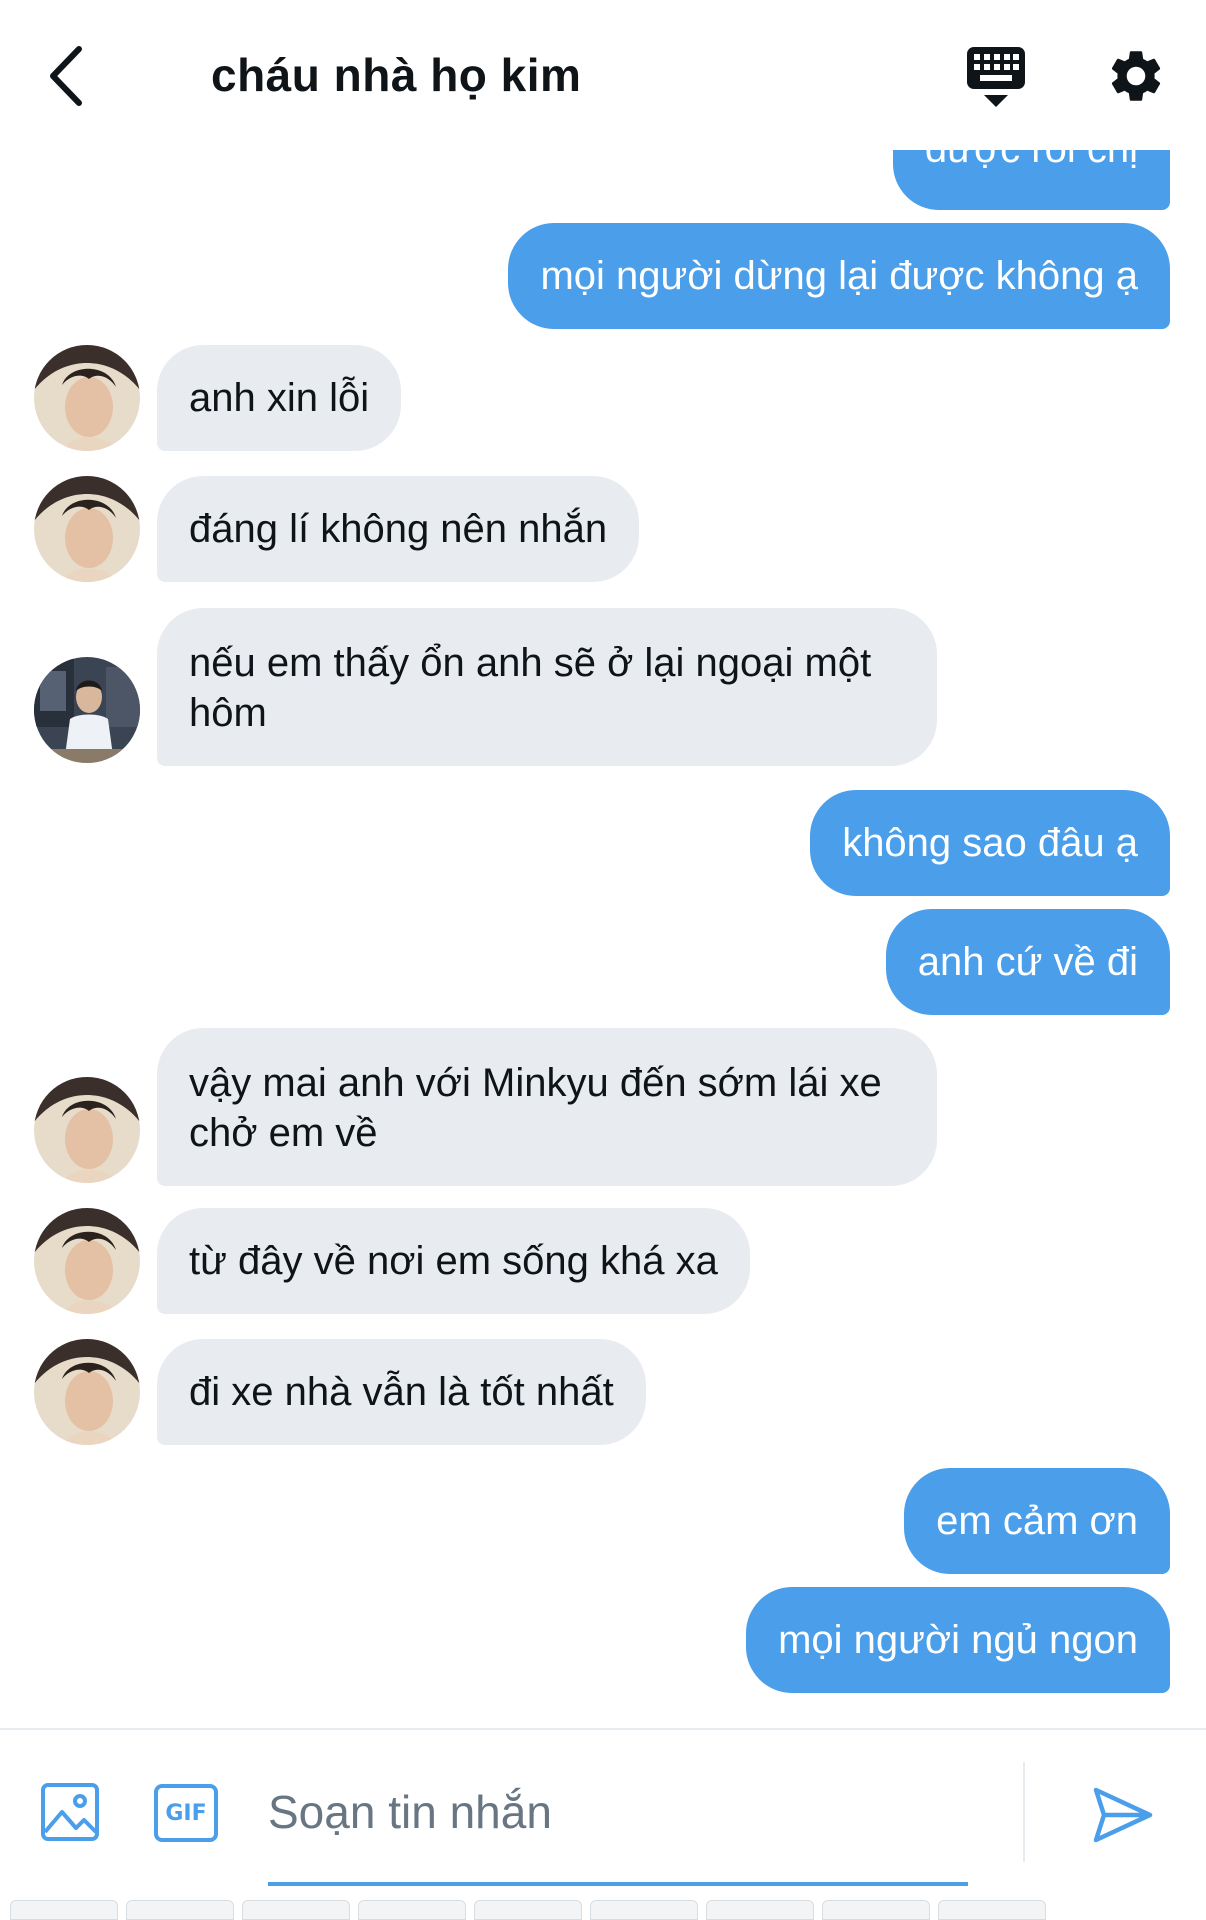 The image size is (1206, 1920). I want to click on message-text: mọi người dừng lại được không ạ, so click(839, 276).